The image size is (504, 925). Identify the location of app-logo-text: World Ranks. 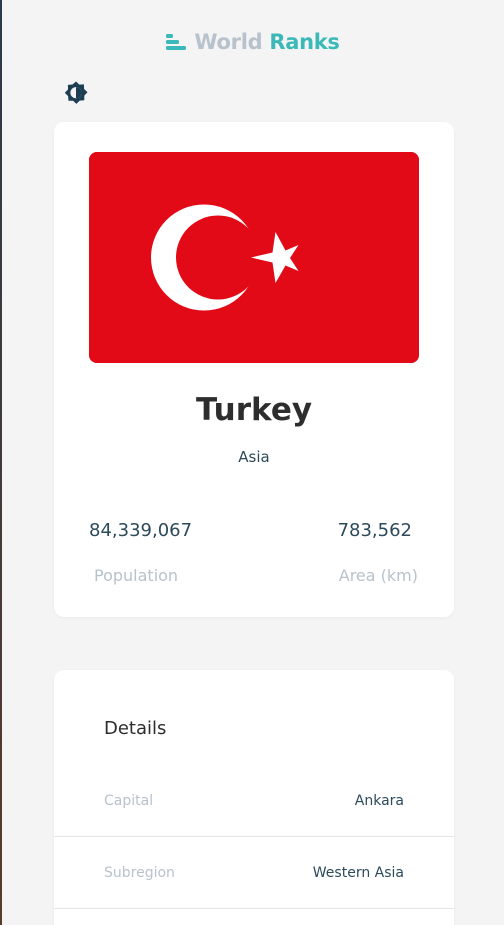
(267, 42).